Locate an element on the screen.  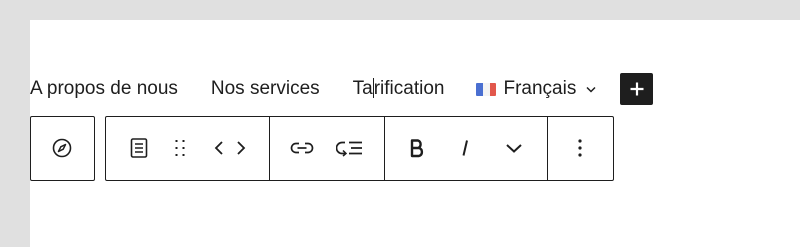
page-list-icon is located at coordinates (139, 148).